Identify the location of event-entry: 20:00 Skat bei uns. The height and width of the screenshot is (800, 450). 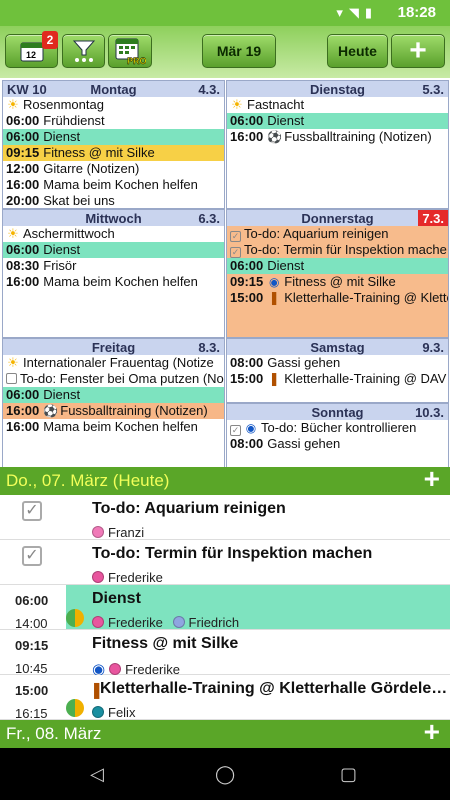
(113, 200).